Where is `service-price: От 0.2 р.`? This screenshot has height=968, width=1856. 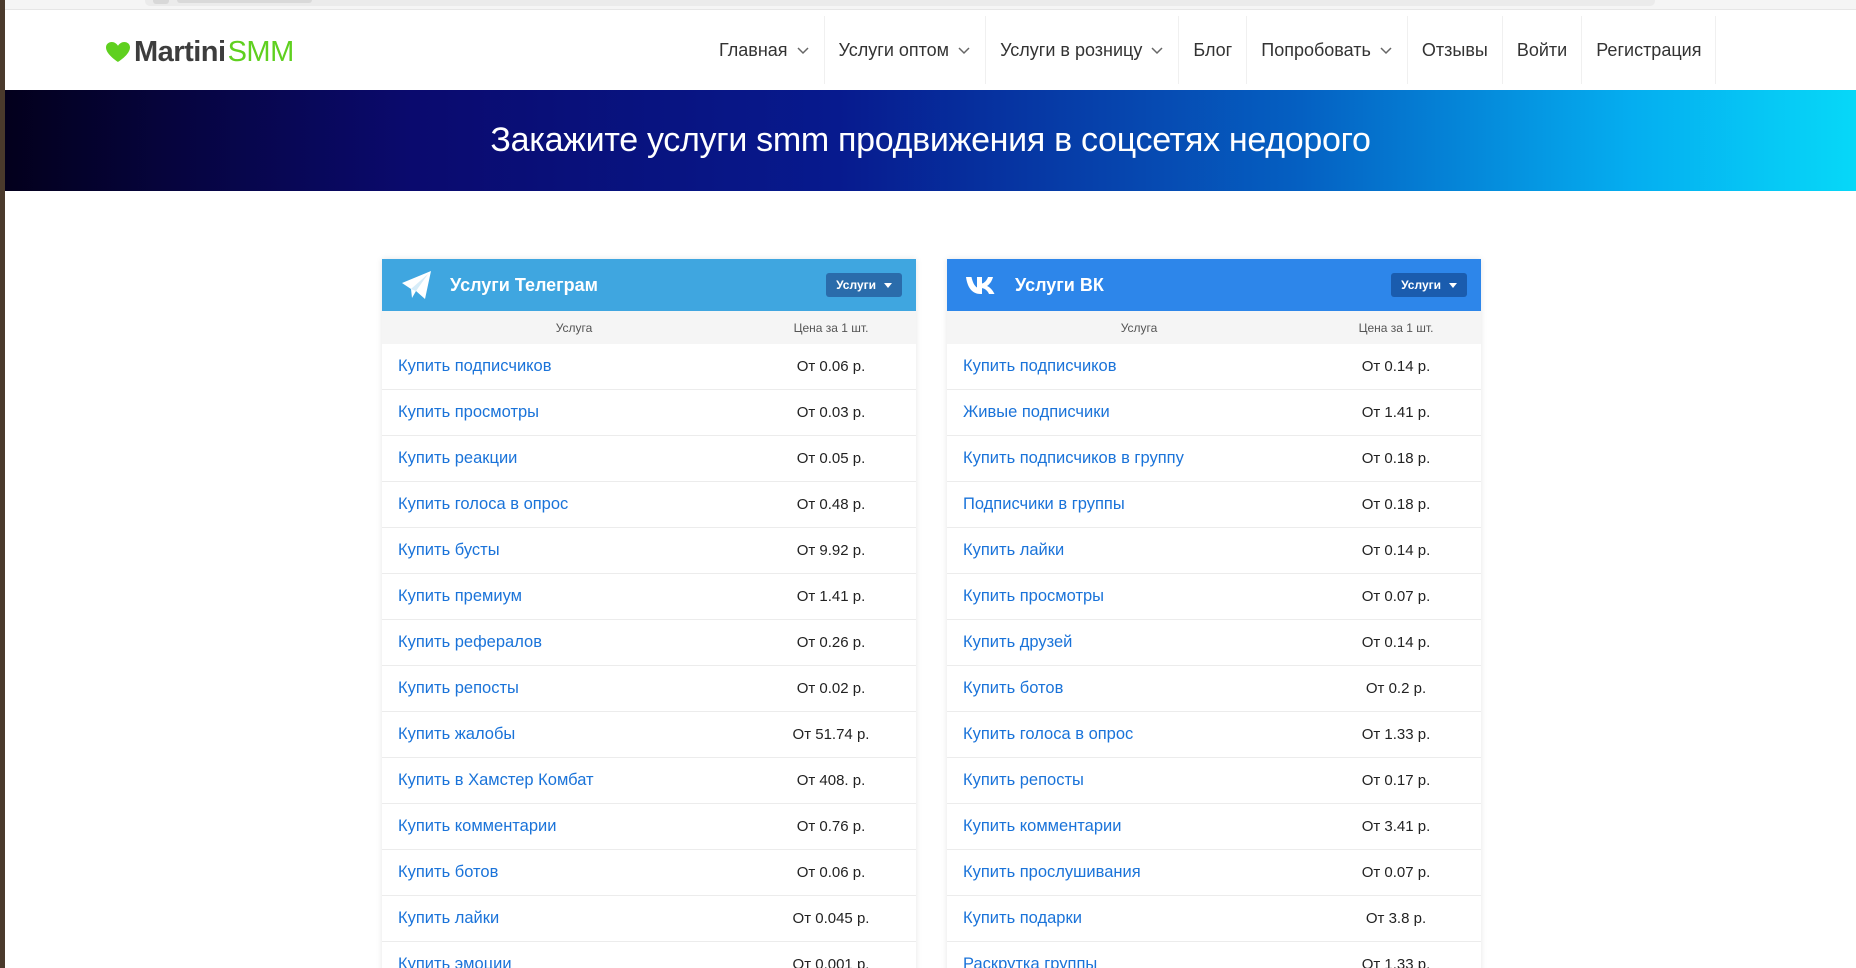
service-price: От 0.2 р. is located at coordinates (1396, 688).